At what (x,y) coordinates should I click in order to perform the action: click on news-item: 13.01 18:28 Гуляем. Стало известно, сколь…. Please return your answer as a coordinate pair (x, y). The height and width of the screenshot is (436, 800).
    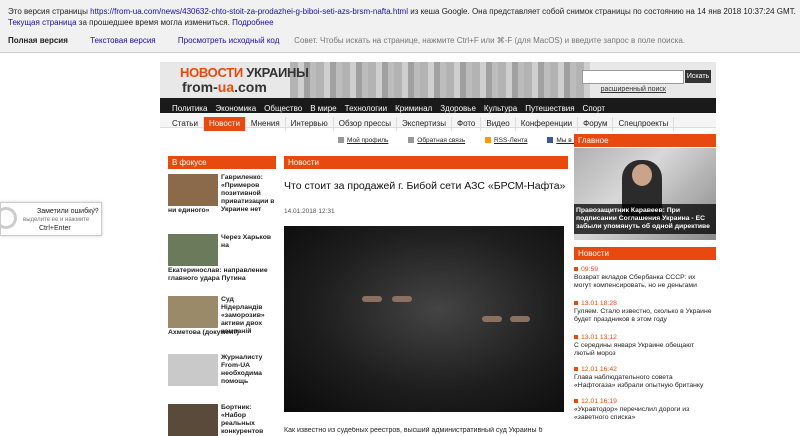
    Looking at the image, I should click on (644, 312).